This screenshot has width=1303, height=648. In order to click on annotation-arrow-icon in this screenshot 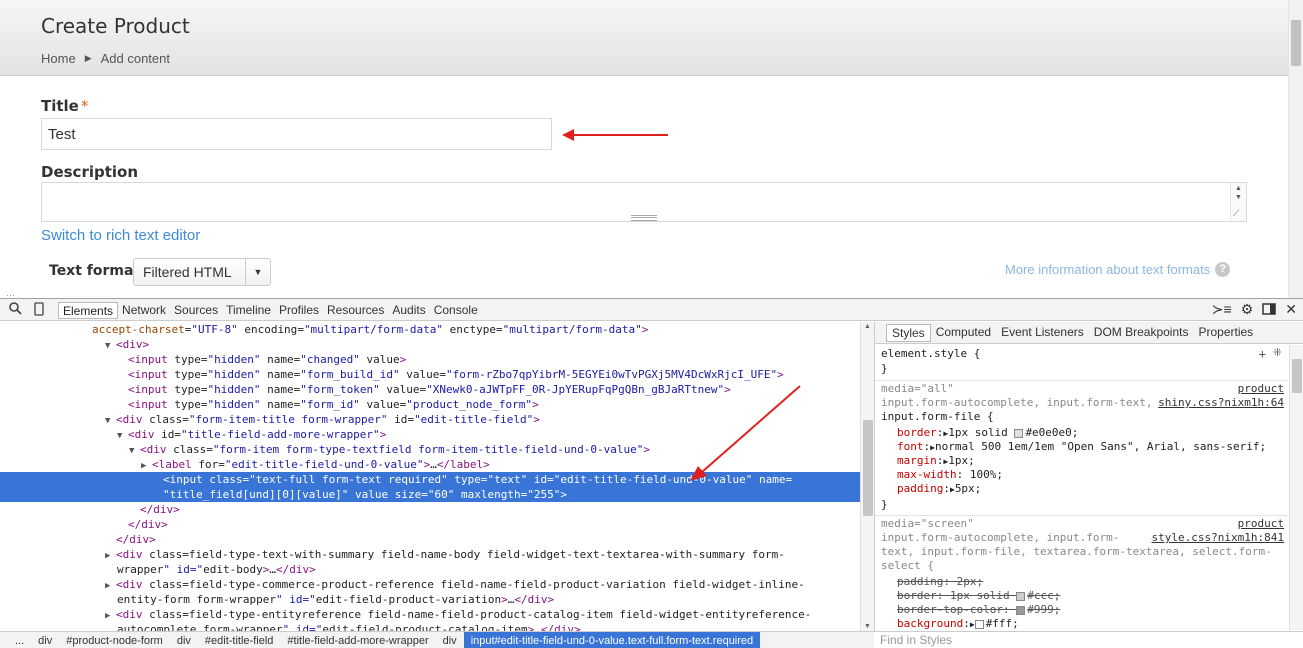, I will do `click(745, 433)`.